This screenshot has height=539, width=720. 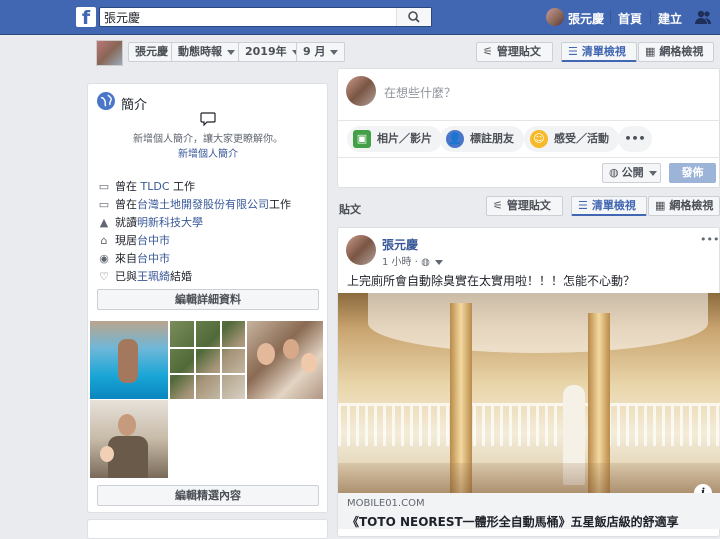 What do you see at coordinates (703, 17) in the screenshot?
I see `friends-icon` at bounding box center [703, 17].